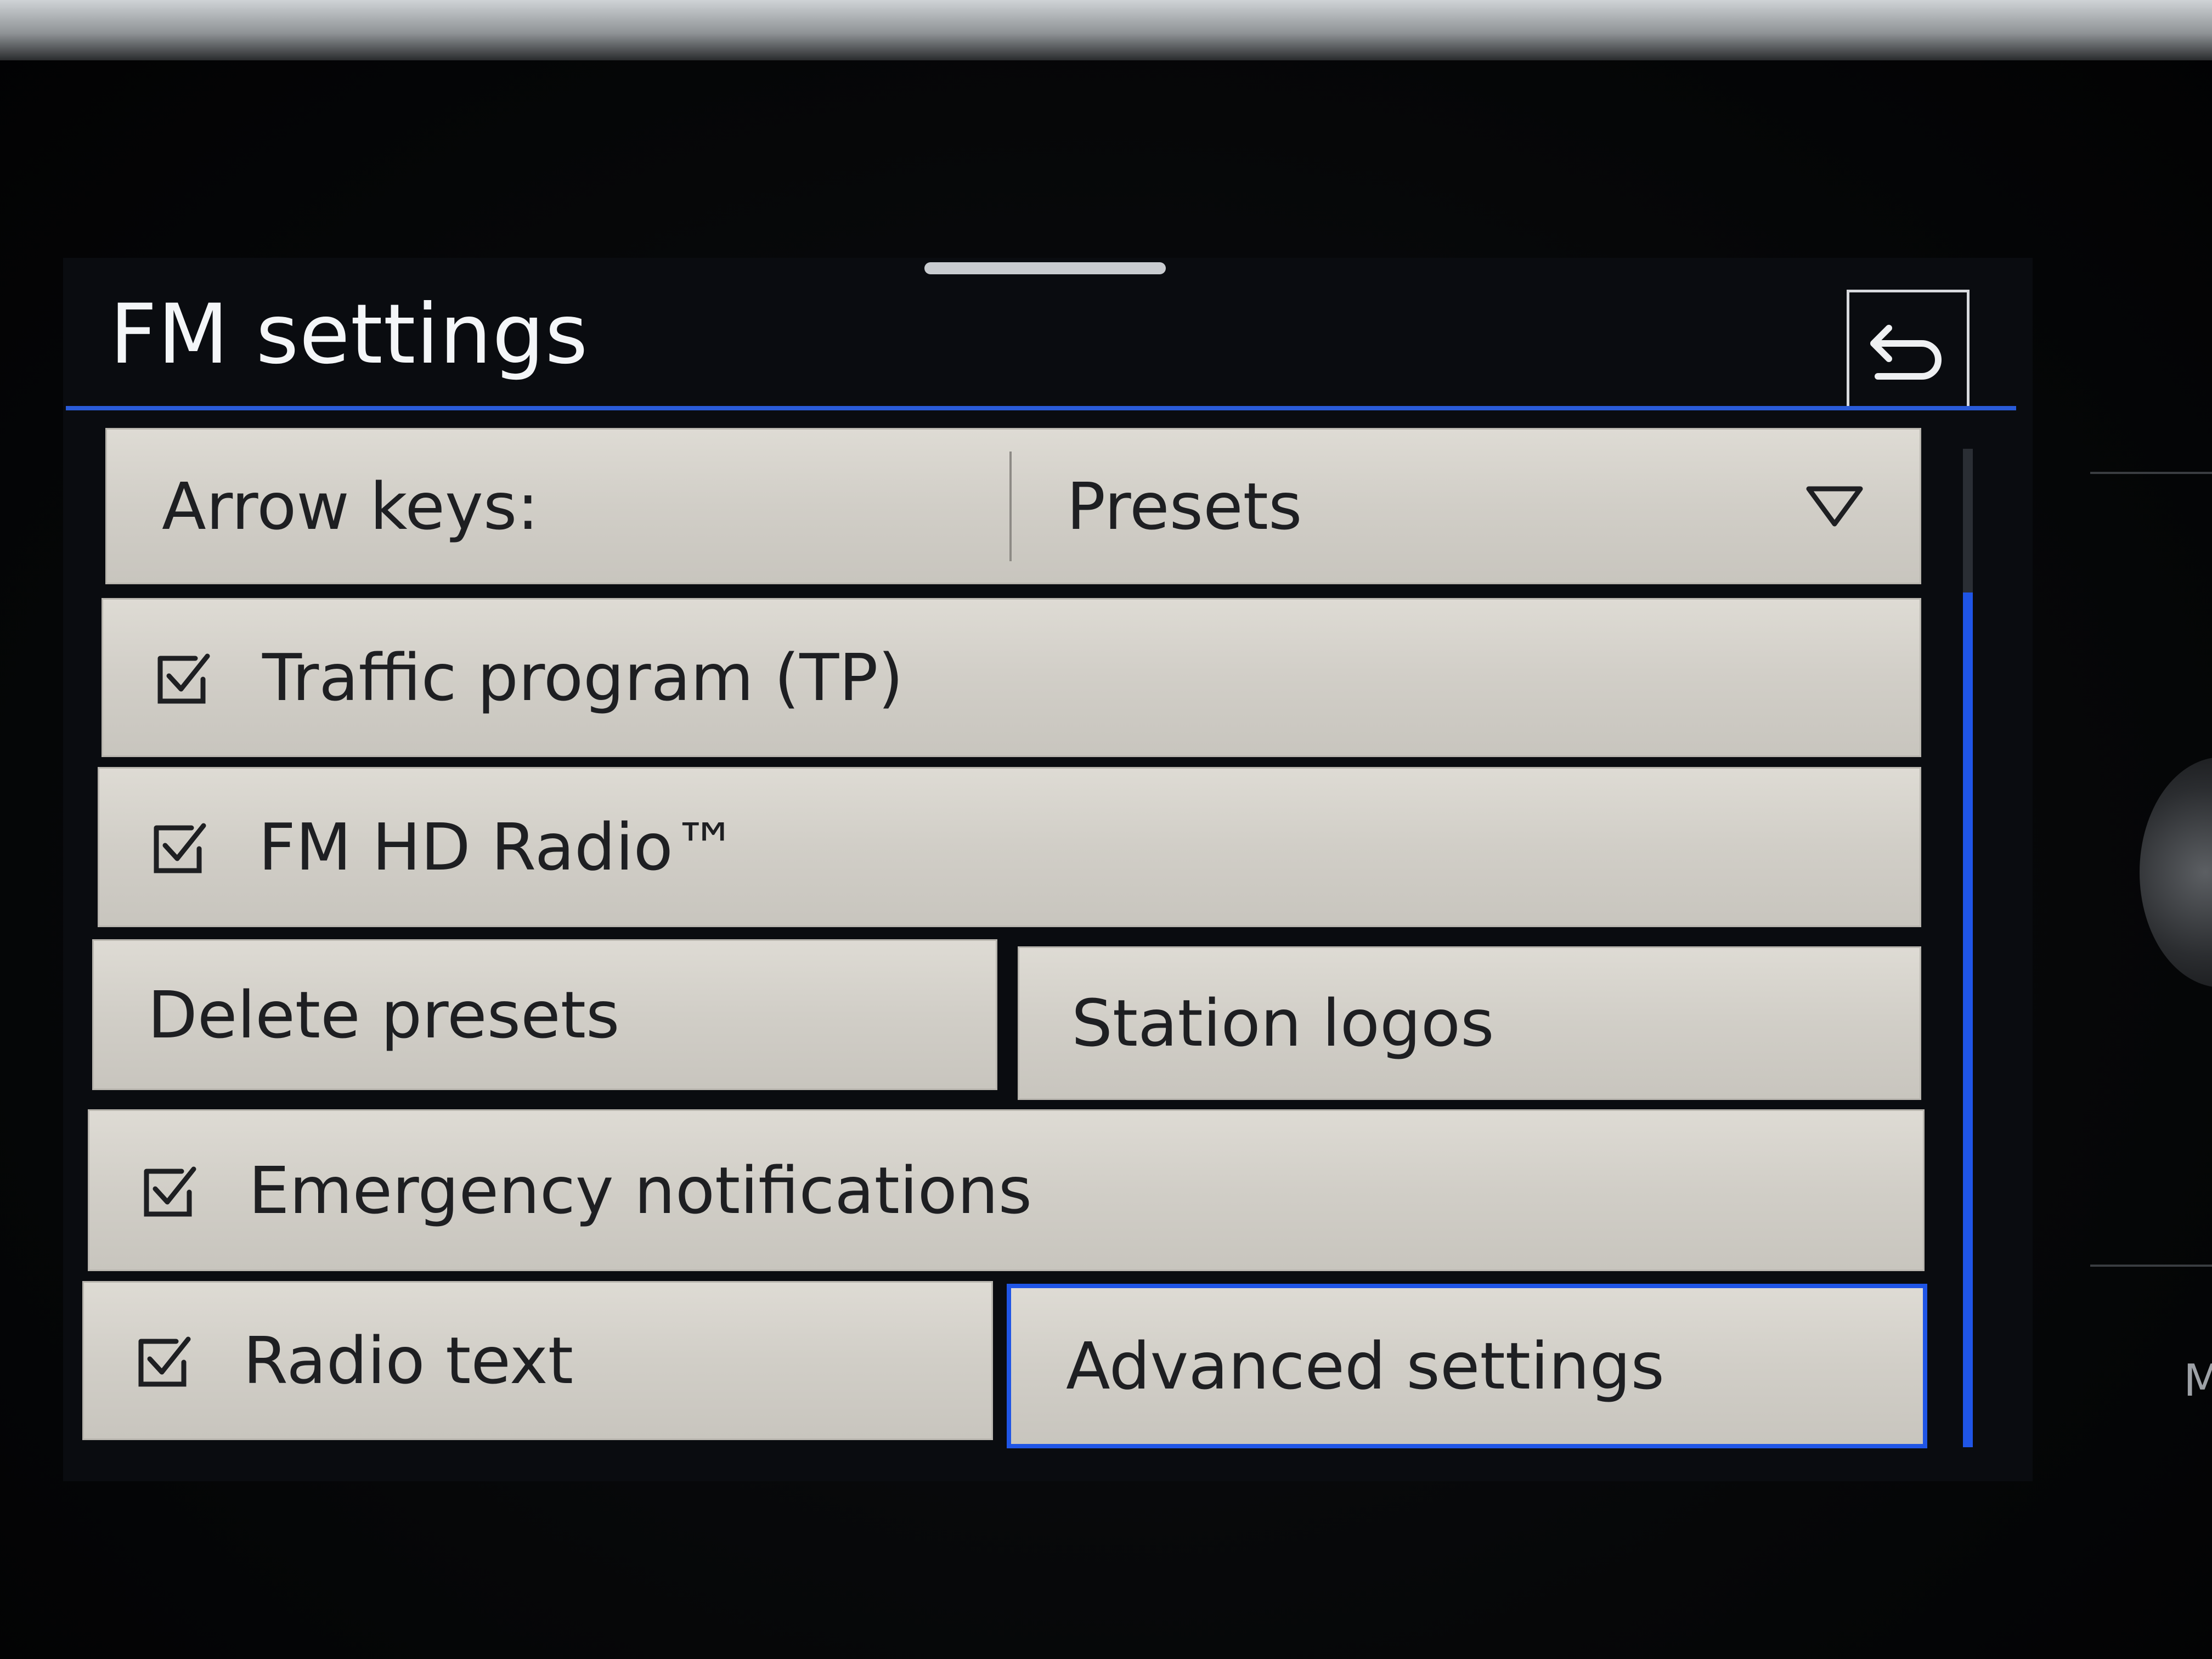 The height and width of the screenshot is (1659, 2212). I want to click on radio-text-toggle: Radio text, so click(537, 1360).